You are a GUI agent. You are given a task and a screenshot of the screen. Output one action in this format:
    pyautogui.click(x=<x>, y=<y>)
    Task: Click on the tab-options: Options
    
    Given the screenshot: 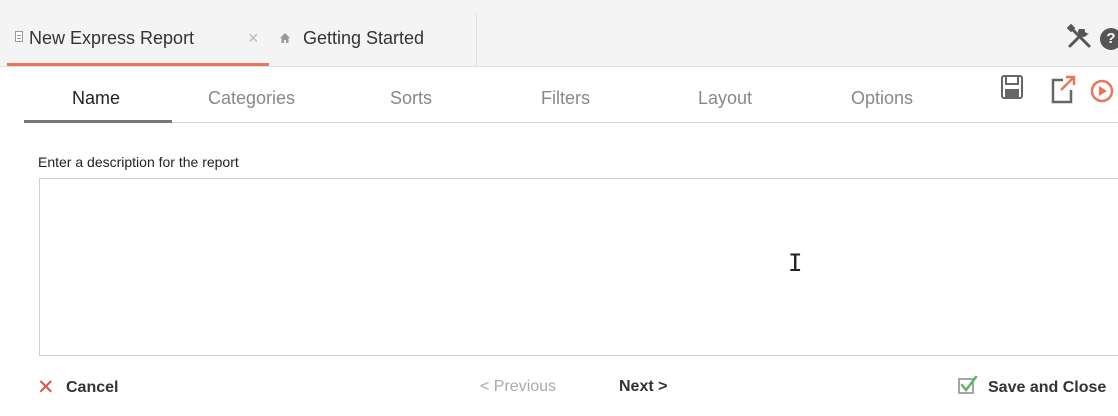 What is the action you would take?
    pyautogui.click(x=882, y=98)
    